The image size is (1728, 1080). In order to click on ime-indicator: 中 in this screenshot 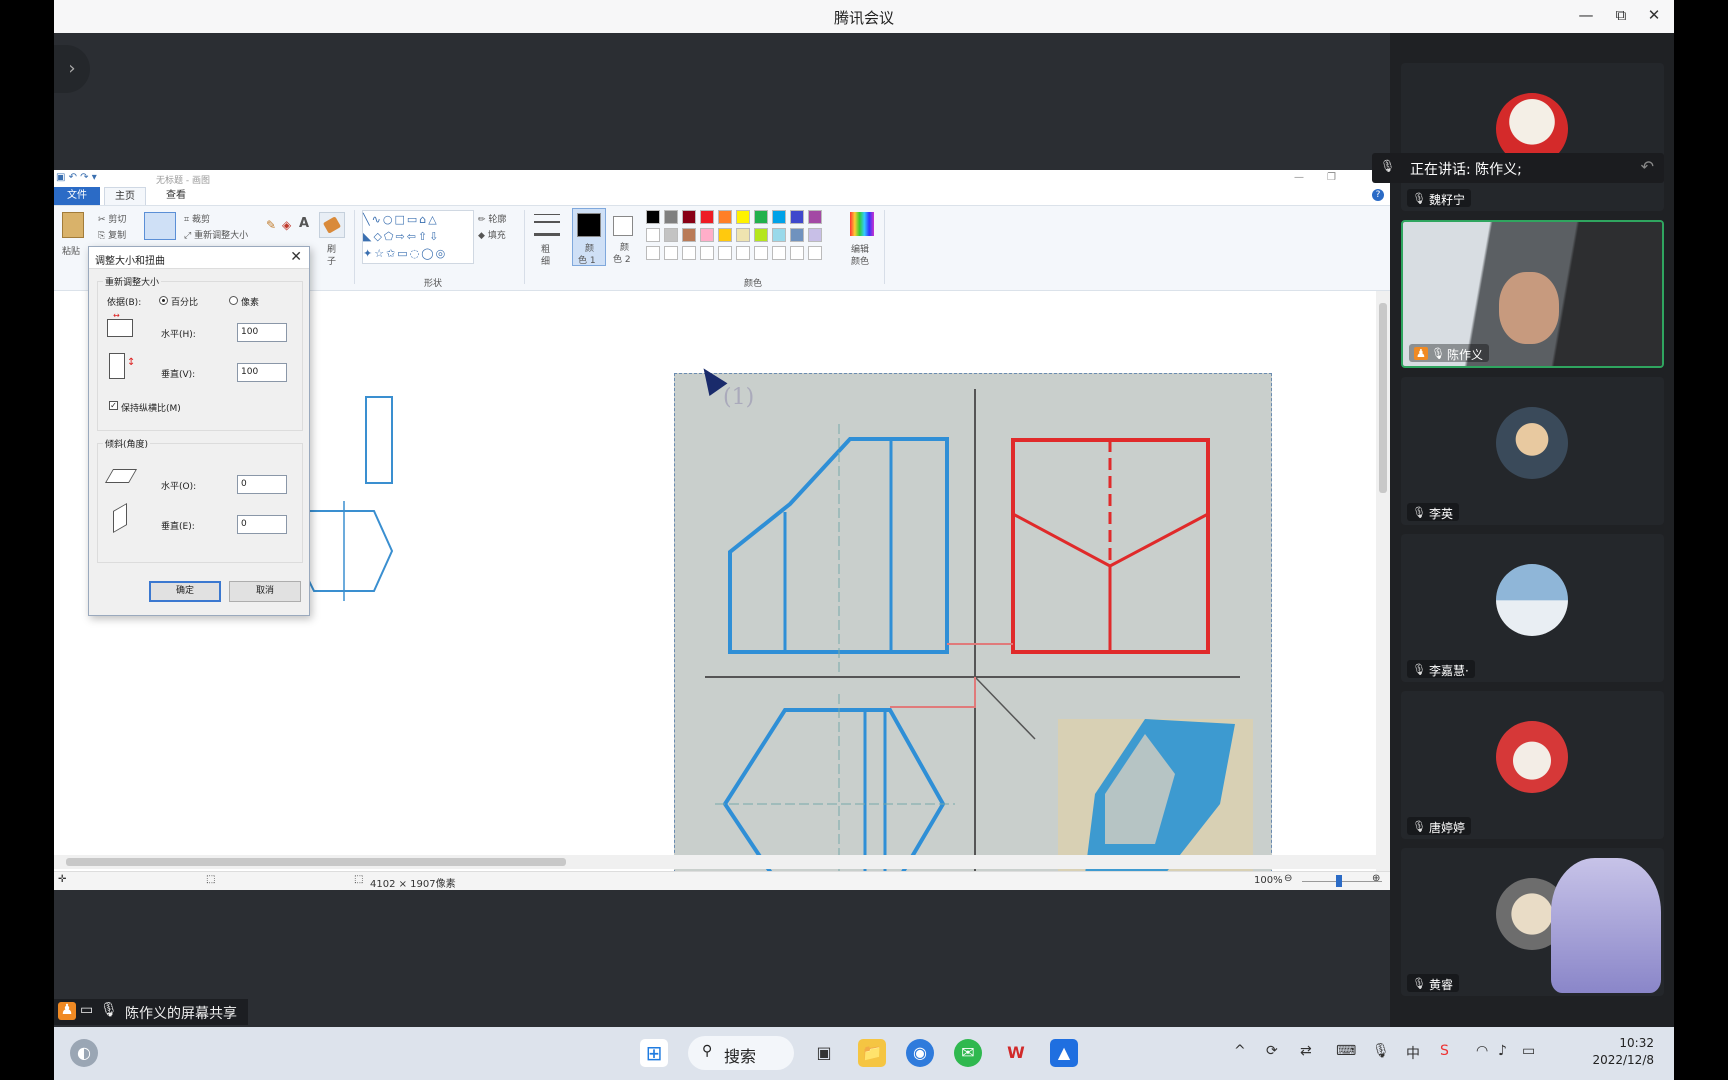, I will do `click(1413, 1053)`.